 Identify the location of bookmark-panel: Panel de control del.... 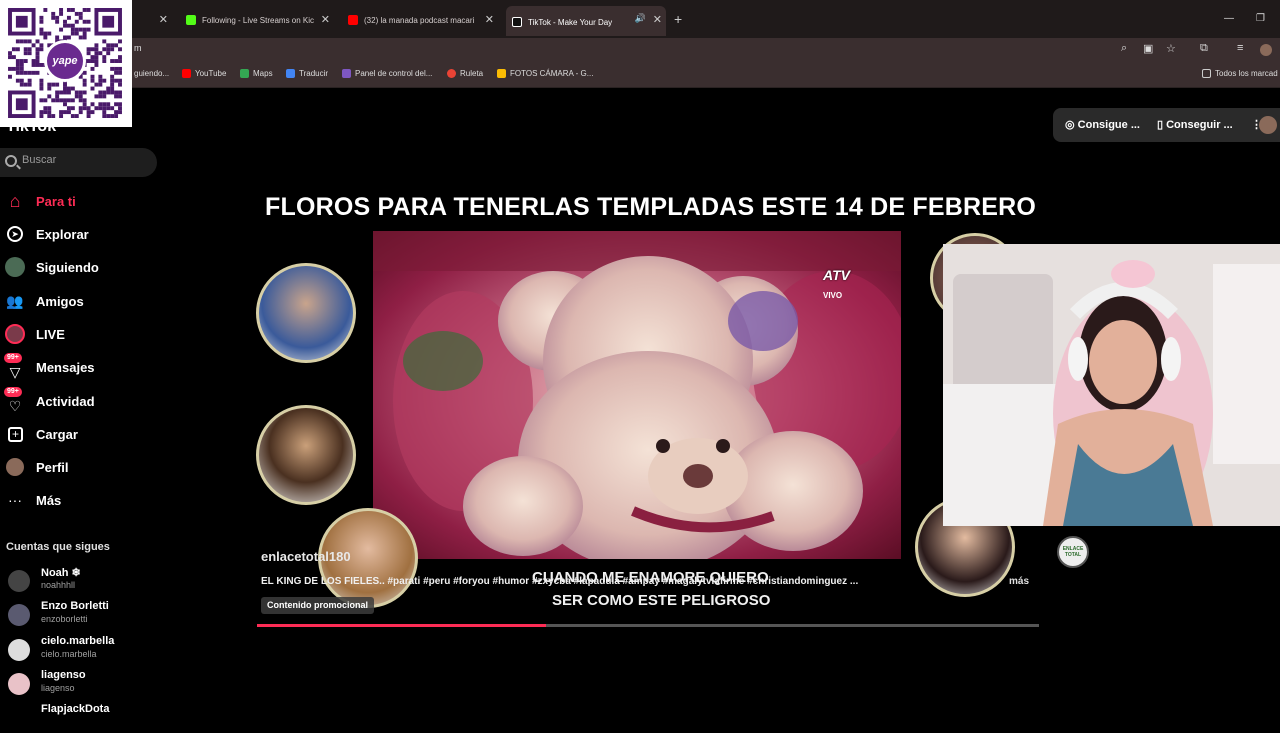
(387, 73).